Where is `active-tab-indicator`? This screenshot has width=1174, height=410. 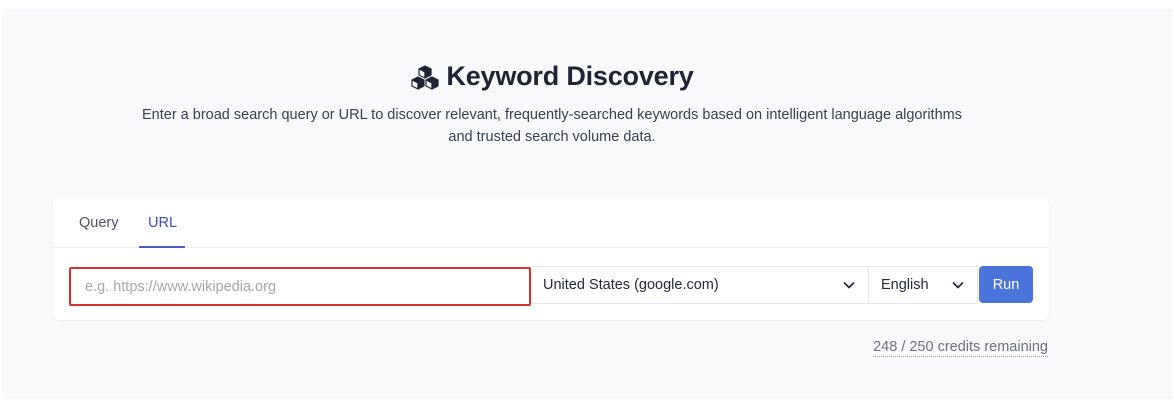 active-tab-indicator is located at coordinates (162, 247).